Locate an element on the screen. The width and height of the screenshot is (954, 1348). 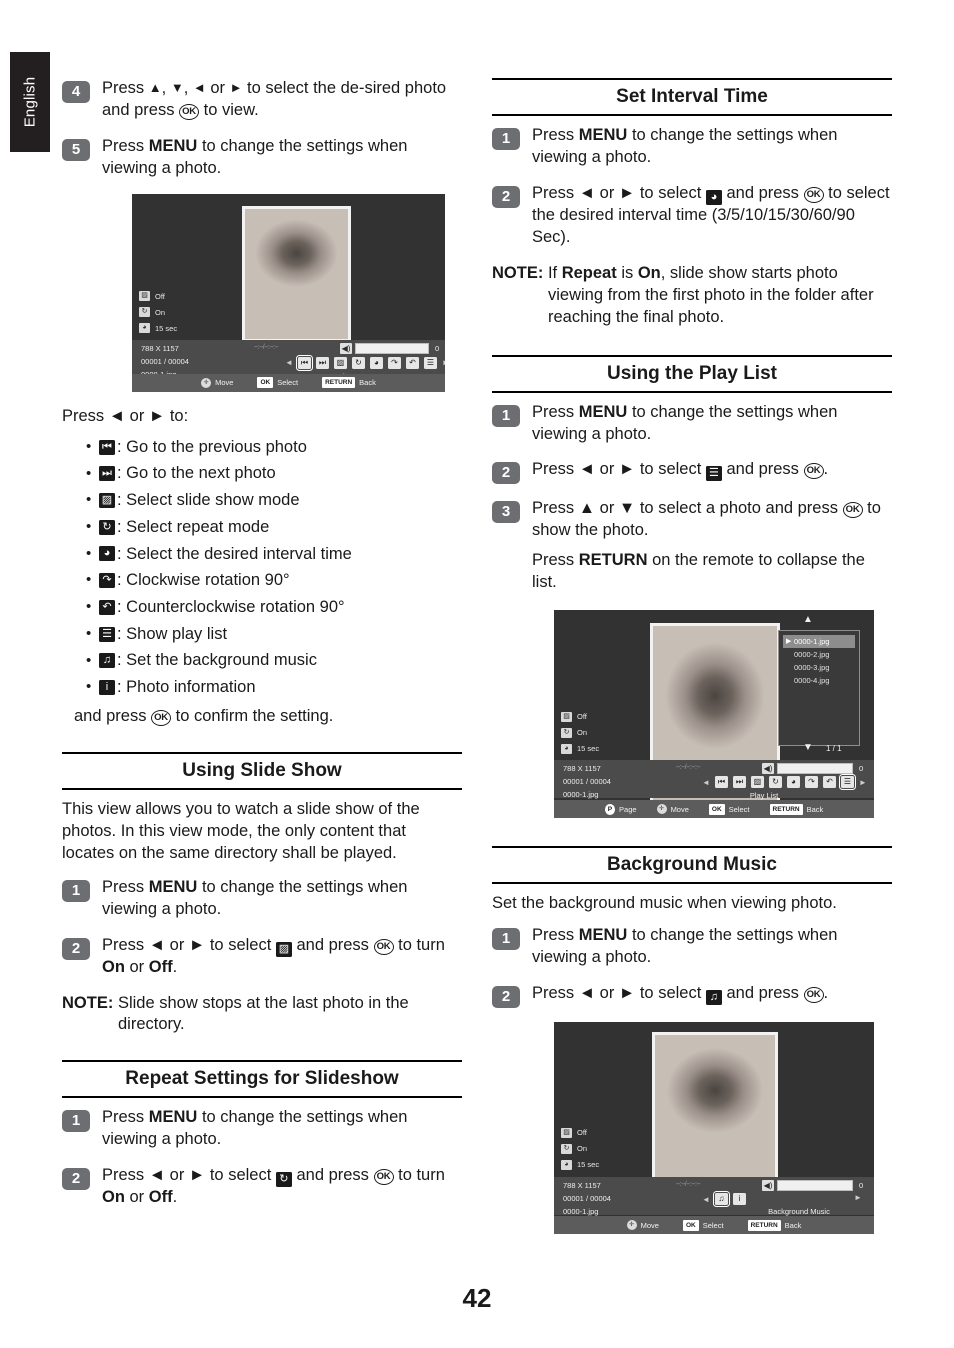
step-2-text: Press ◄ or ► to select ♫ and press OK. is located at coordinates (680, 994).